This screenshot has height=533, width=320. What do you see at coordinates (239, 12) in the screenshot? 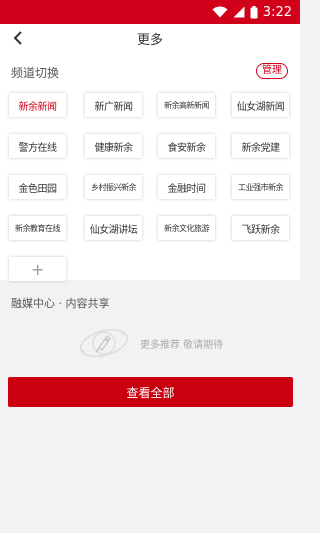
I see `signal-icon` at bounding box center [239, 12].